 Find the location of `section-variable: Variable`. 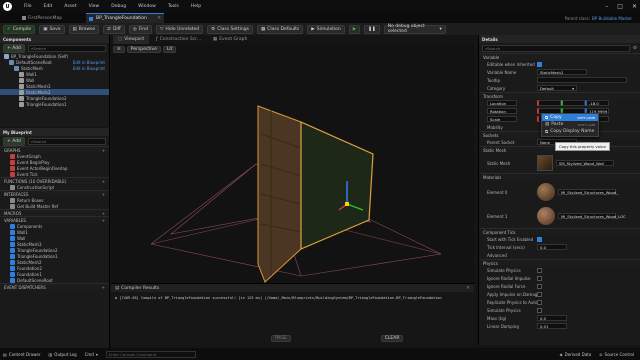

section-variable: Variable is located at coordinates (559, 56).